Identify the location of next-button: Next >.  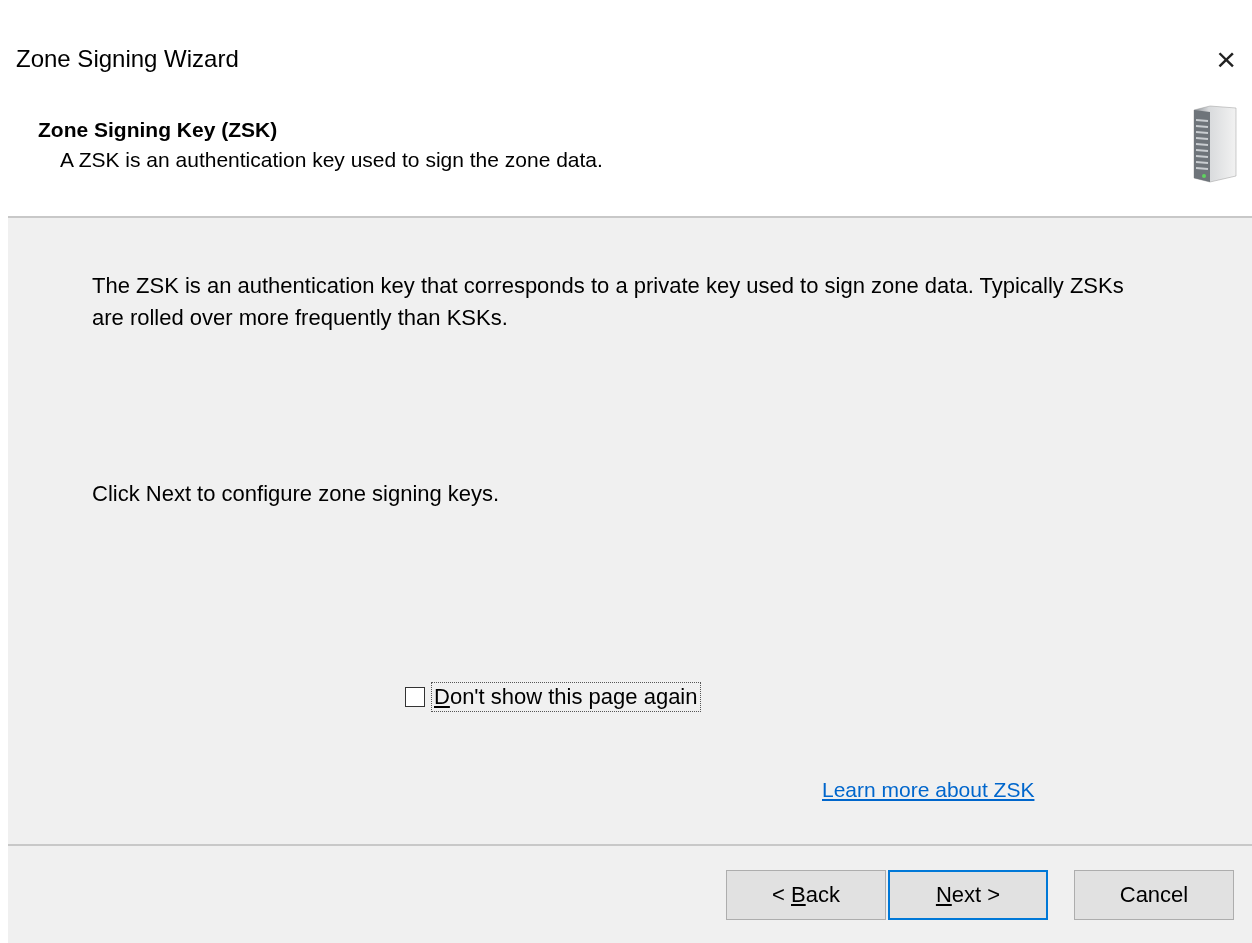
(968, 894).